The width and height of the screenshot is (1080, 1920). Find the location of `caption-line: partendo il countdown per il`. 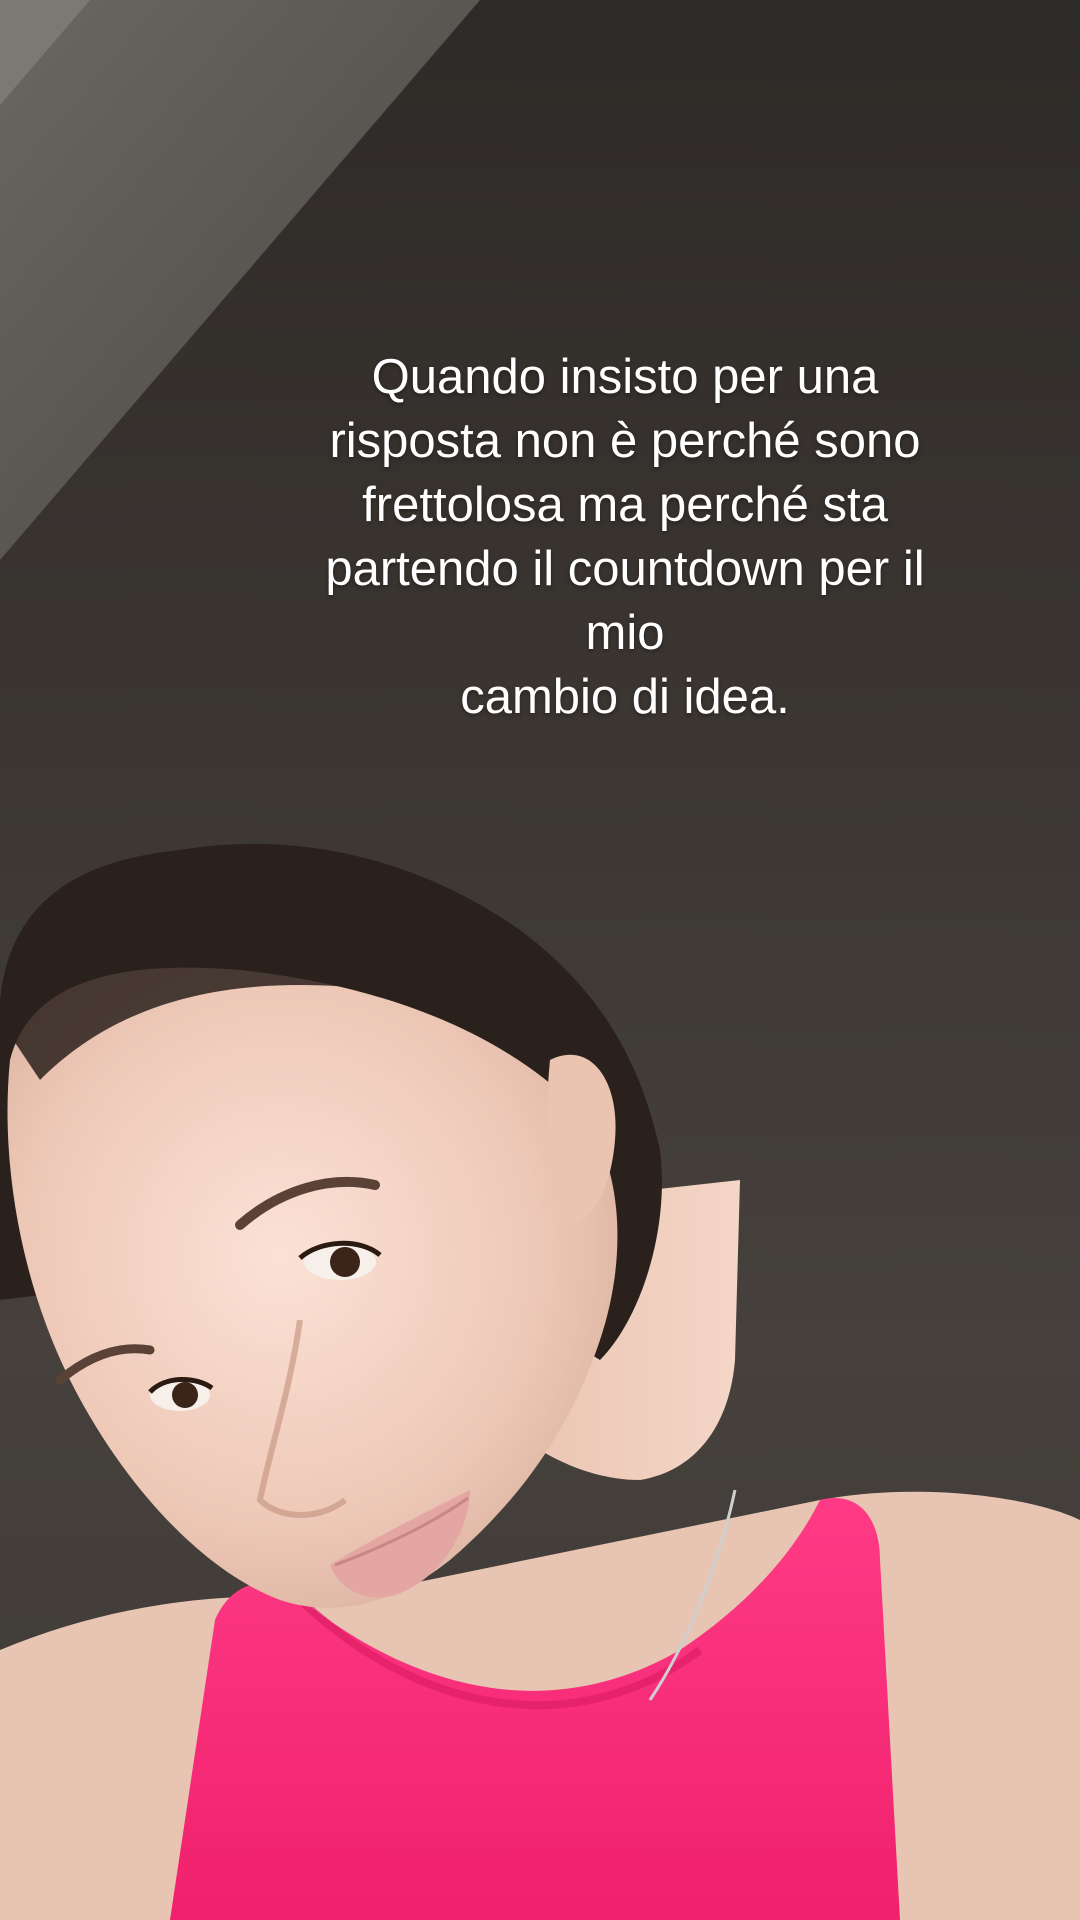

caption-line: partendo il countdown per il is located at coordinates (625, 569).